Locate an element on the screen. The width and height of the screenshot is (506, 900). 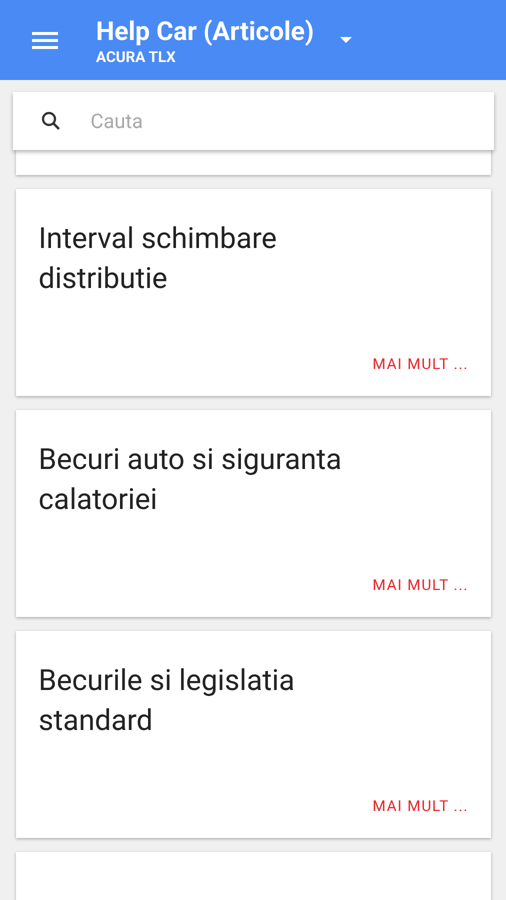
caret-icon is located at coordinates (346, 40).